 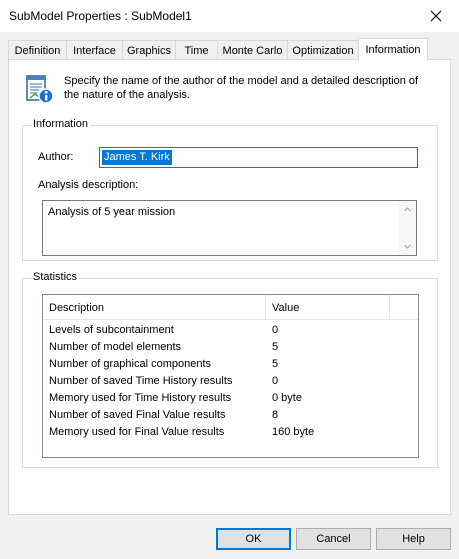 I want to click on description-value: Analysis of 5 year mission, so click(x=112, y=212).